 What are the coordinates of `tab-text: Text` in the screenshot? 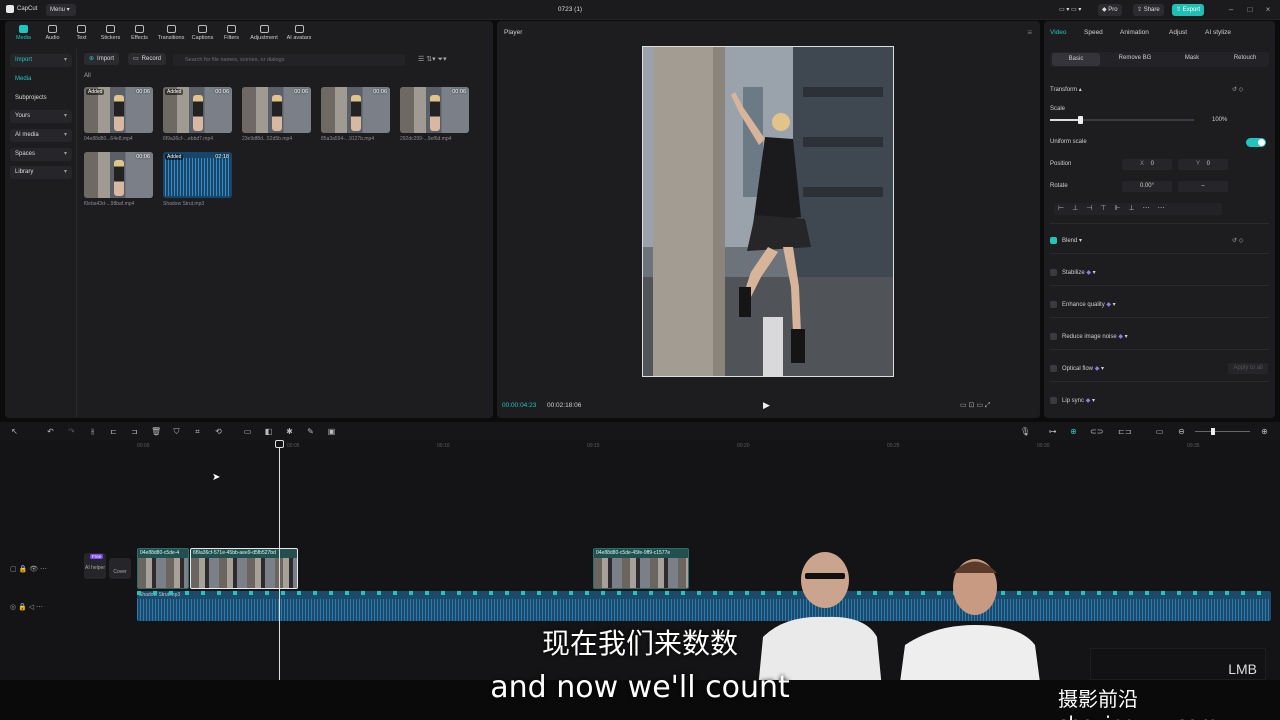 It's located at (81, 34).